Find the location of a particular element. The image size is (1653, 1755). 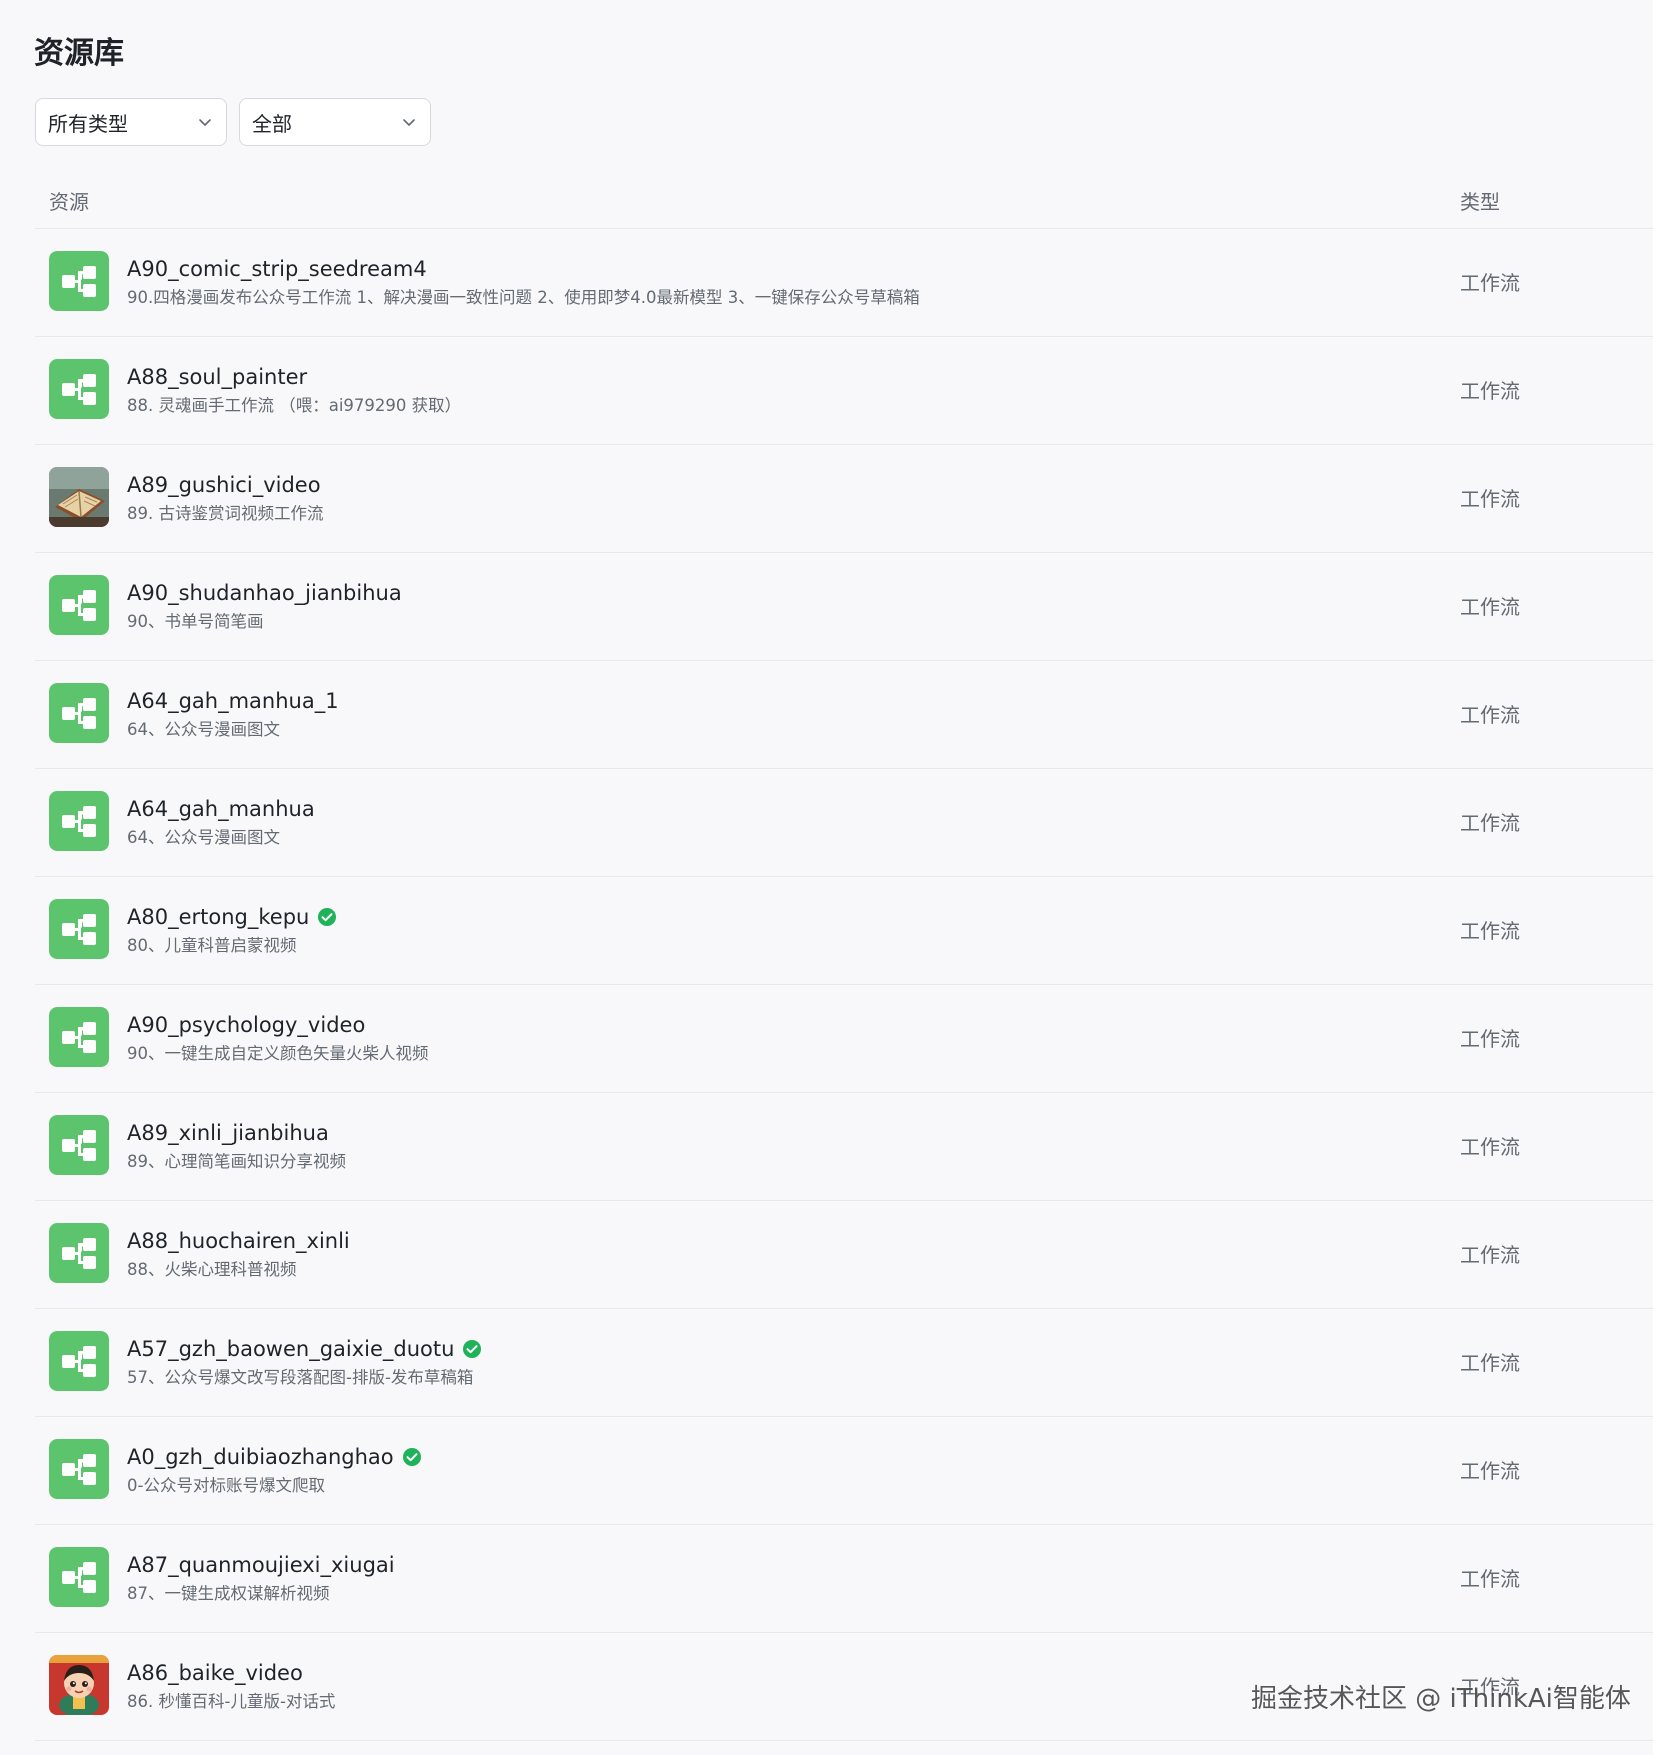

resource-name-line: A90_comic_strip_seedream4 is located at coordinates (740, 269).